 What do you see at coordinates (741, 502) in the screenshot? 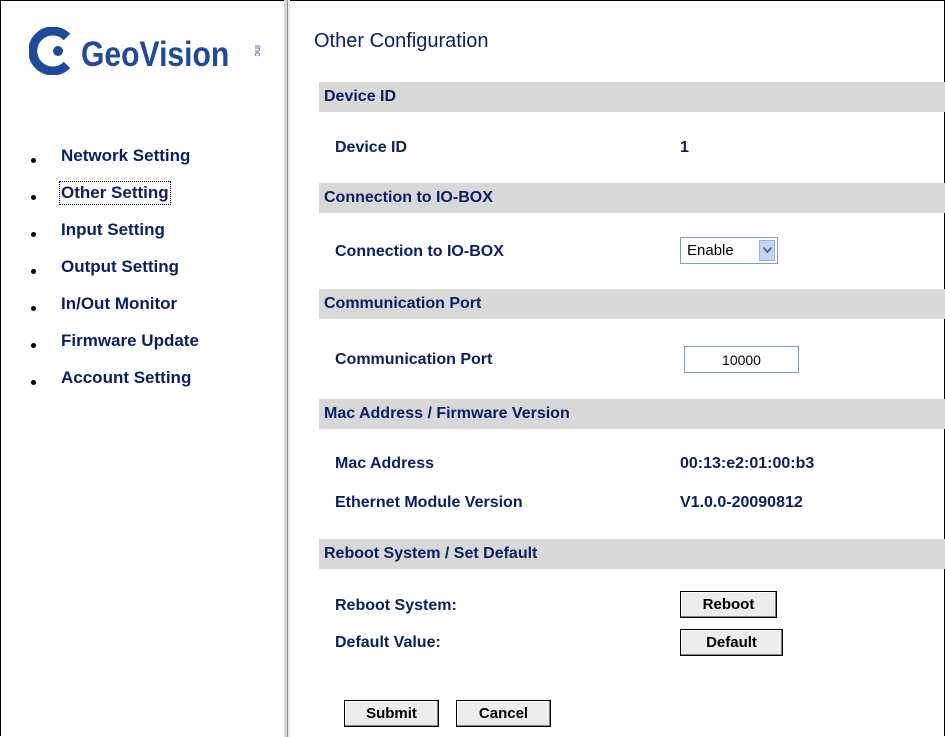
I see `firmware-version-value: V1.0.0-20090812` at bounding box center [741, 502].